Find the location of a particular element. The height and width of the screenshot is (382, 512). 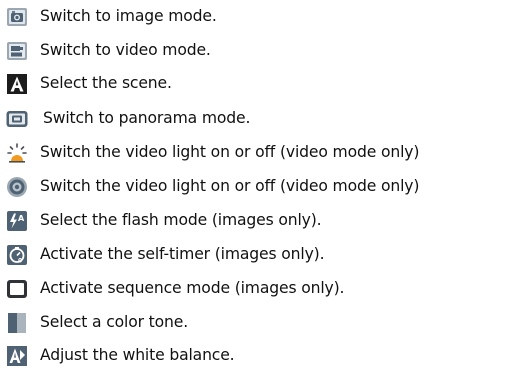

list-item: Activate sequence mode (images only). is located at coordinates (256, 289).